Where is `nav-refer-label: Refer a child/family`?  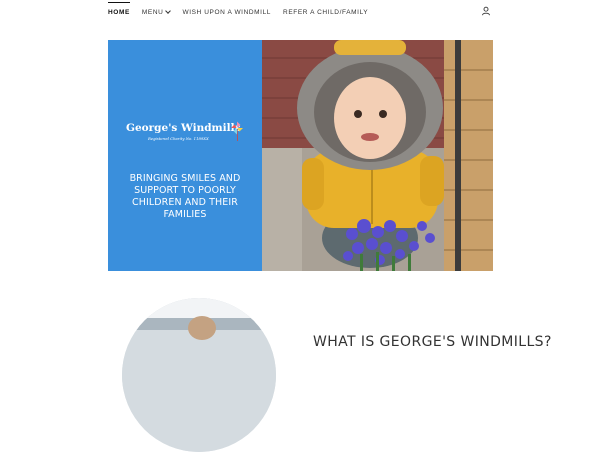 nav-refer-label: Refer a child/family is located at coordinates (326, 12).